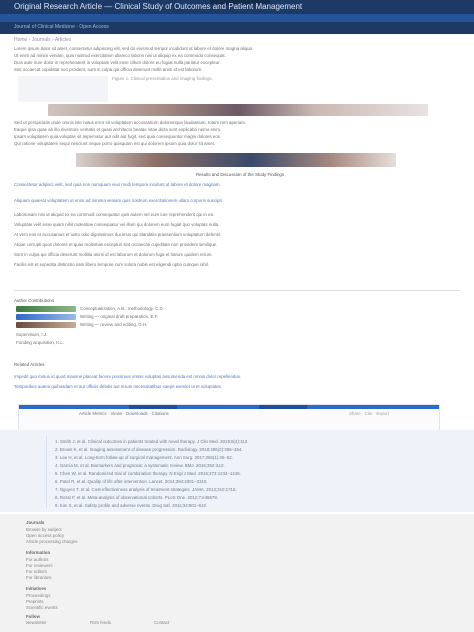 This screenshot has height=632, width=474. I want to click on footer-heading: Information, so click(38, 552).